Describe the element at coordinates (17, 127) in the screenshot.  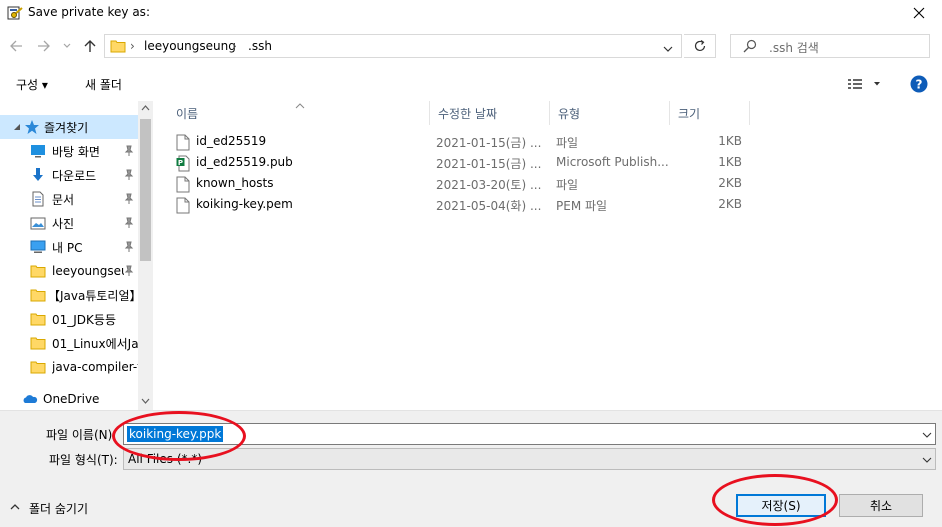
I see `expand-arrow-icon` at that location.